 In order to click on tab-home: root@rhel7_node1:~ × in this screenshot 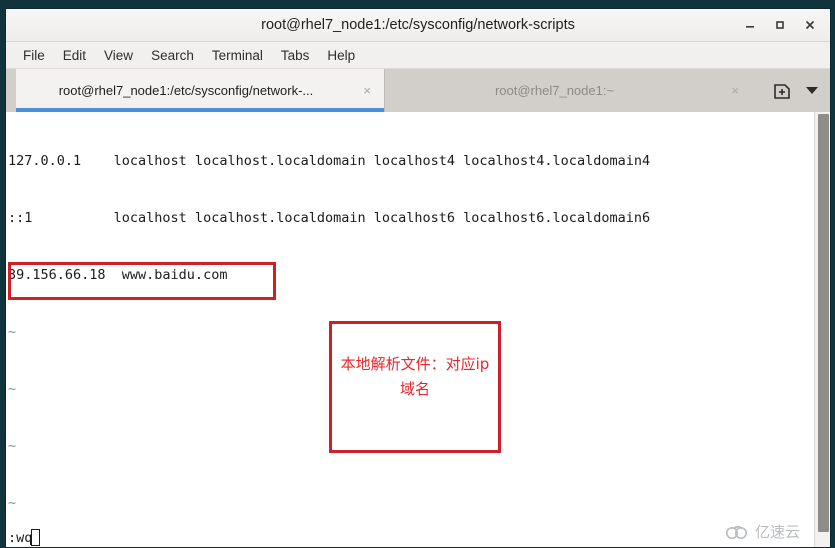, I will do `click(568, 90)`.